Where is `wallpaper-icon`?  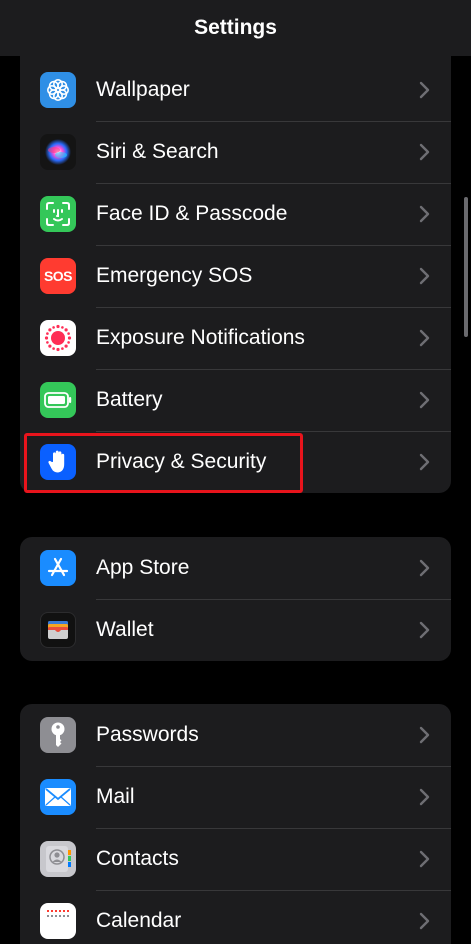 wallpaper-icon is located at coordinates (58, 90).